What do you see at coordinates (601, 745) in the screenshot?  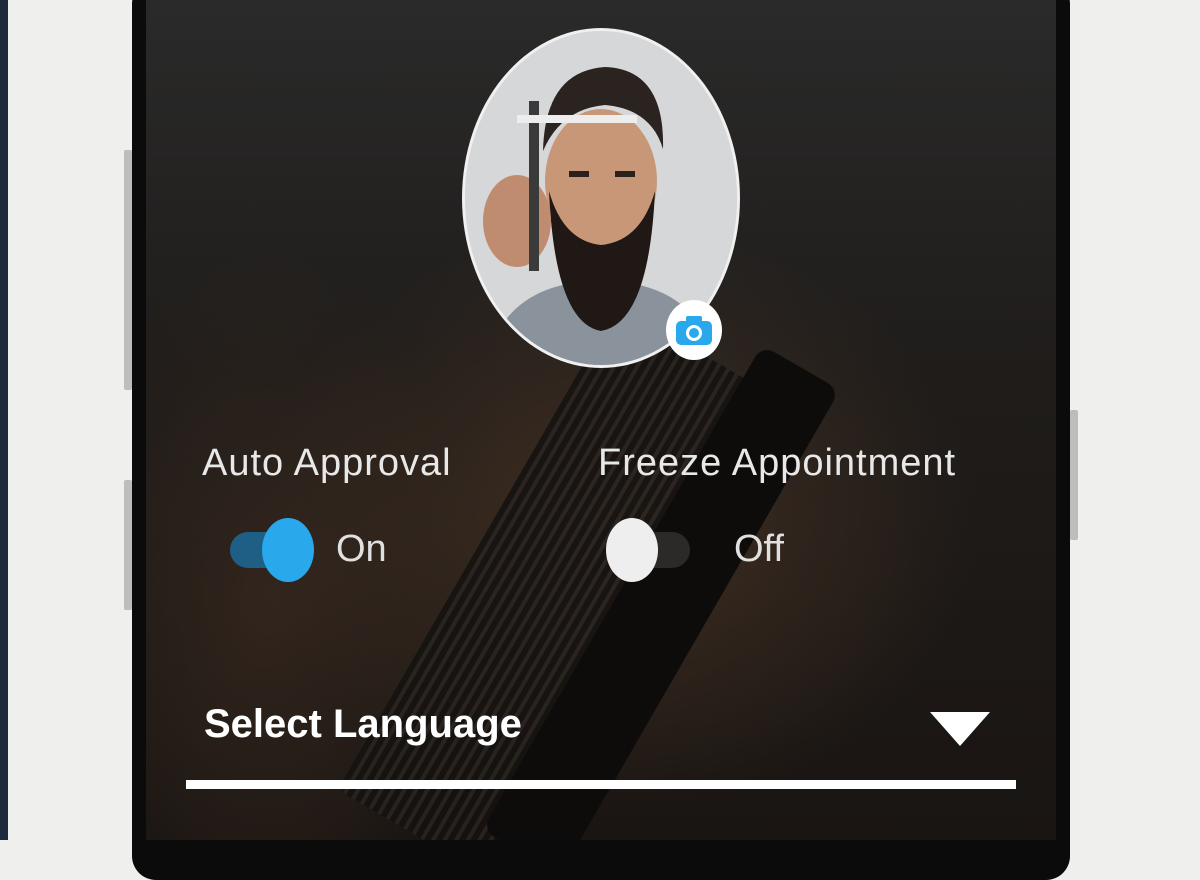 I see `language-select: Select Language` at bounding box center [601, 745].